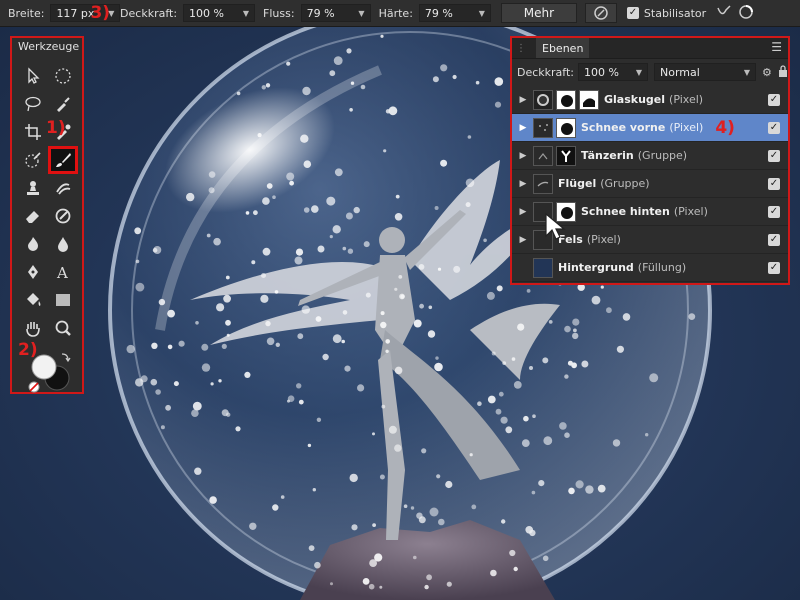 The image size is (800, 600). I want to click on crop-tool, so click(33, 132).